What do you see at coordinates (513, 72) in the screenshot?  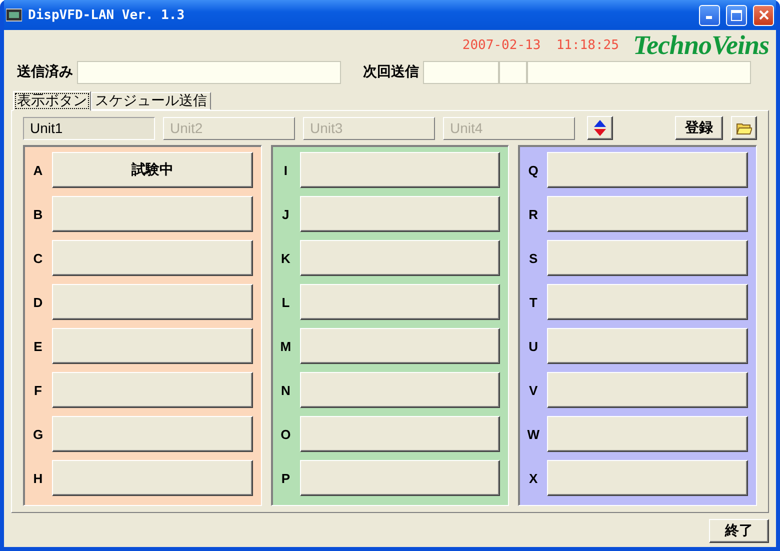 I see `next-field` at bounding box center [513, 72].